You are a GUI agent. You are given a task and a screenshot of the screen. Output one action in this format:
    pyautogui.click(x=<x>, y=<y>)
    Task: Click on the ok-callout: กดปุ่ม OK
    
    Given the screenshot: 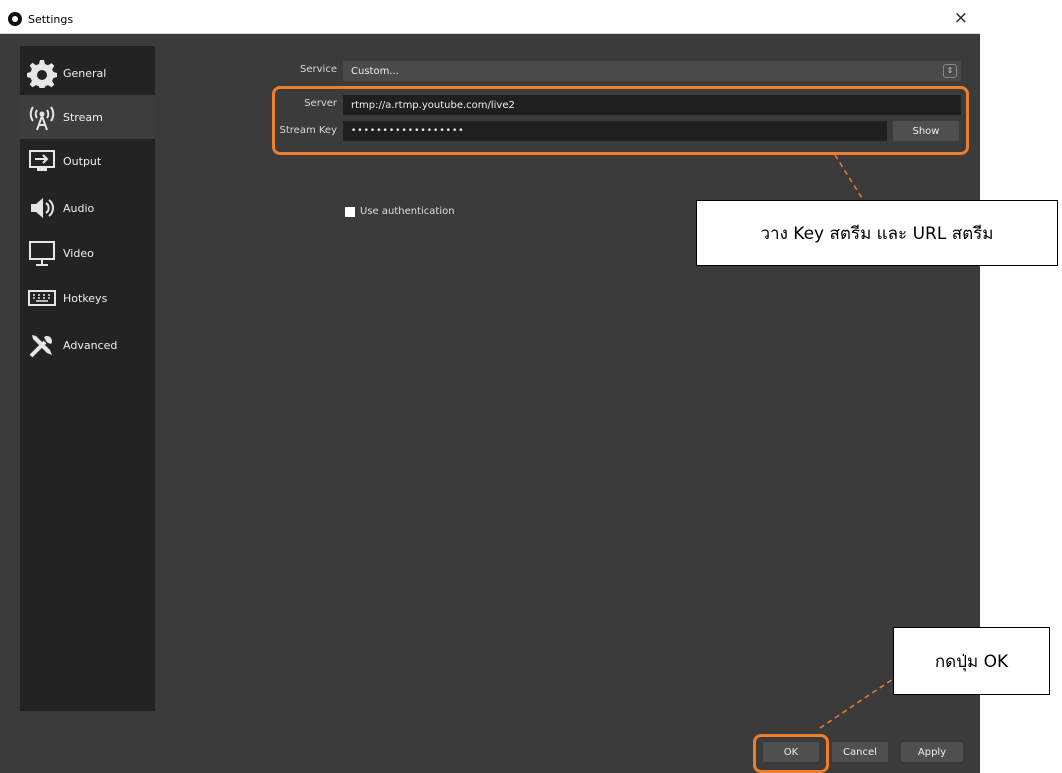 What is the action you would take?
    pyautogui.click(x=971, y=661)
    